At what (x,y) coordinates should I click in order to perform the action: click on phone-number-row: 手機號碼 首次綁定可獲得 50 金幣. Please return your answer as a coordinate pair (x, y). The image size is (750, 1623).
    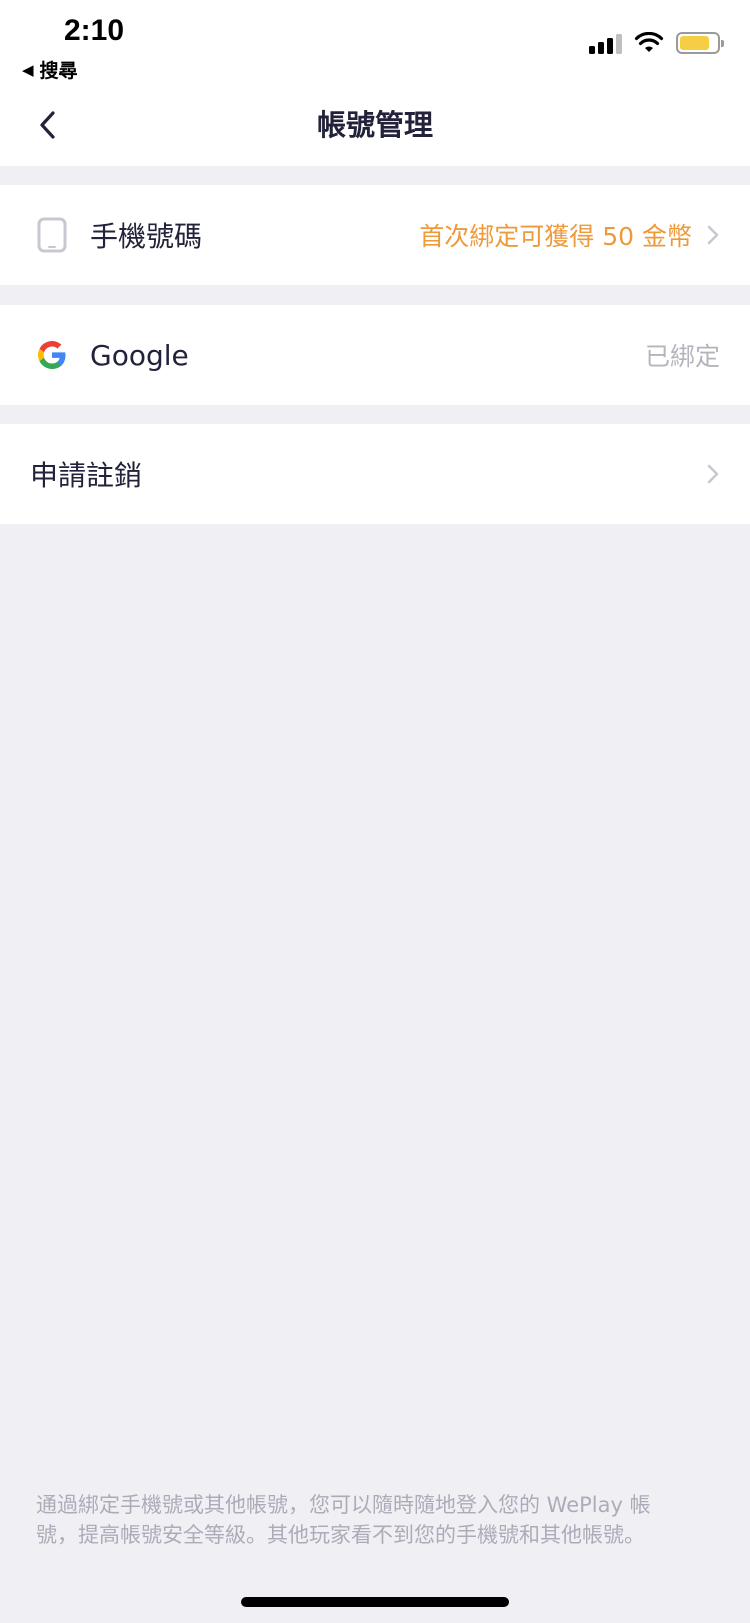
    Looking at the image, I should click on (375, 235).